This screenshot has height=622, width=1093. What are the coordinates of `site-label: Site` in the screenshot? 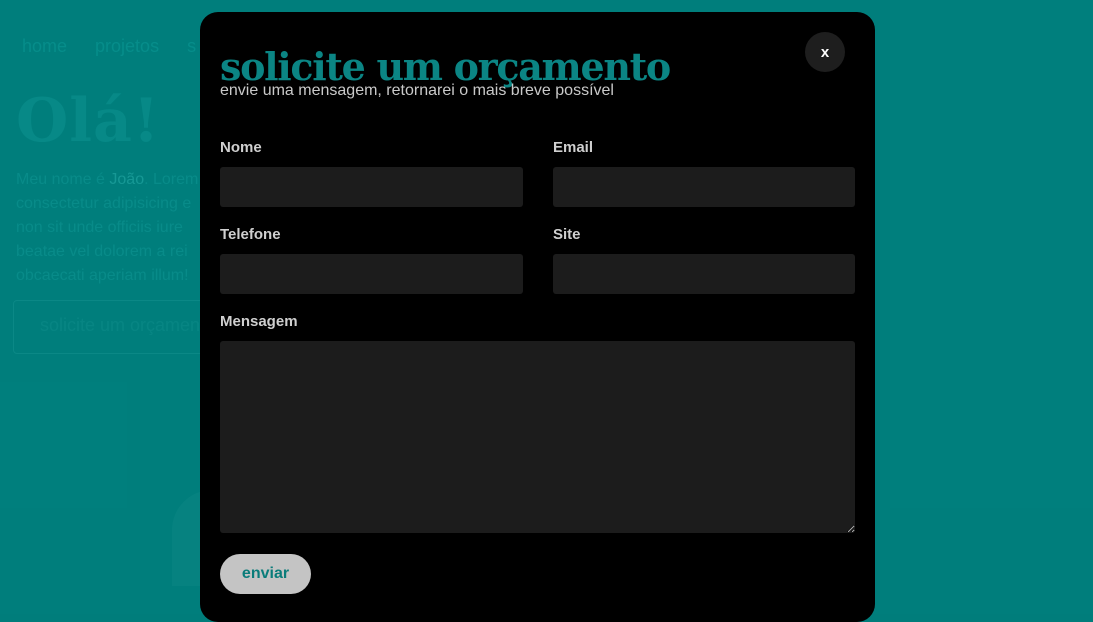 It's located at (567, 234).